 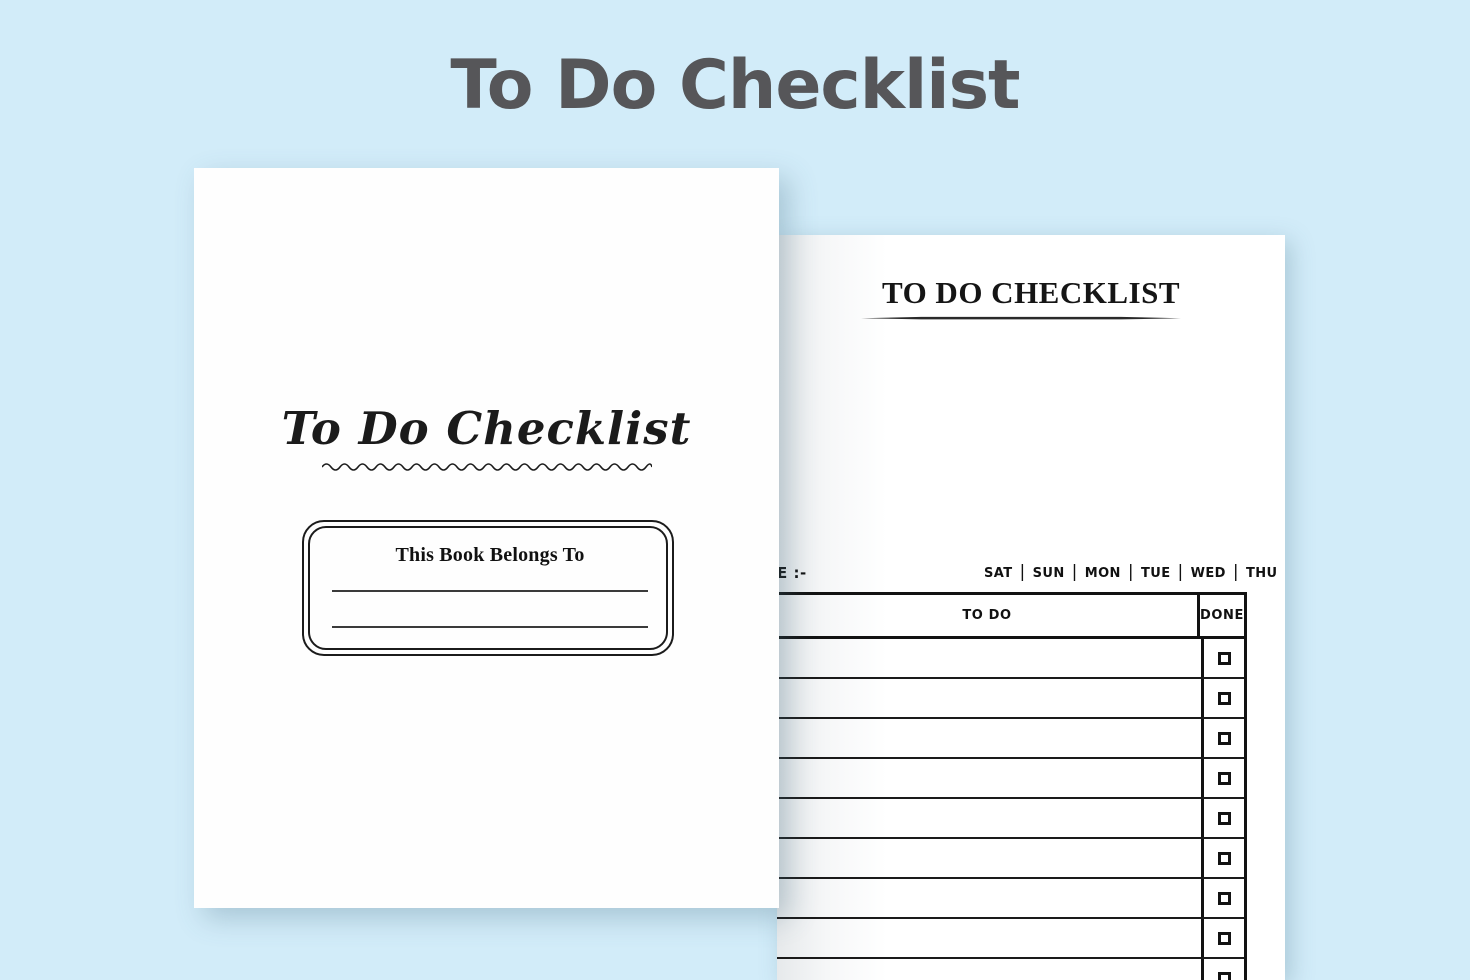 I want to click on table-body, so click(x=1010, y=809).